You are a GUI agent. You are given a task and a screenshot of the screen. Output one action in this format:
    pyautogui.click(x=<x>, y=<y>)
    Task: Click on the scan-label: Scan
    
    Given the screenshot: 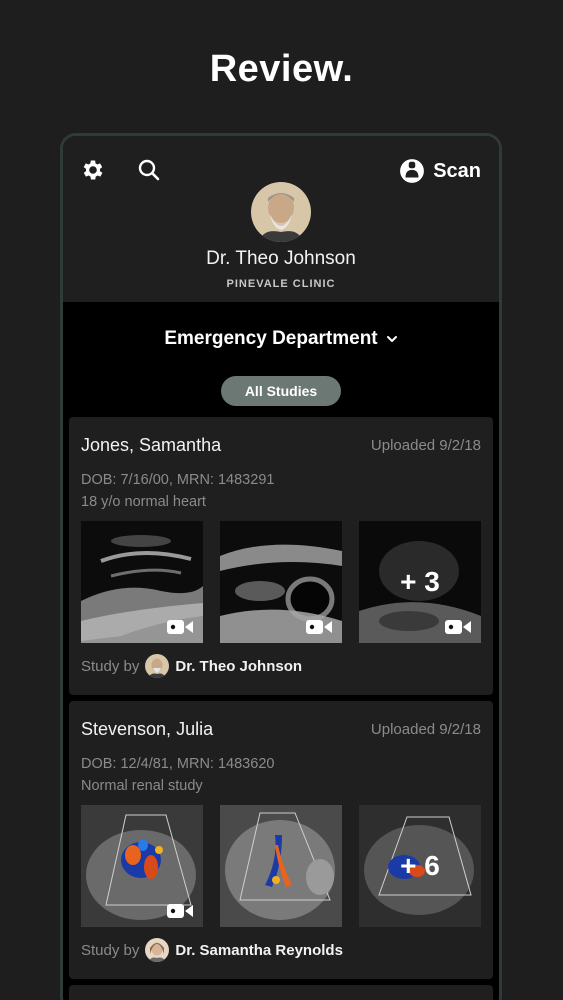 What is the action you would take?
    pyautogui.click(x=457, y=170)
    